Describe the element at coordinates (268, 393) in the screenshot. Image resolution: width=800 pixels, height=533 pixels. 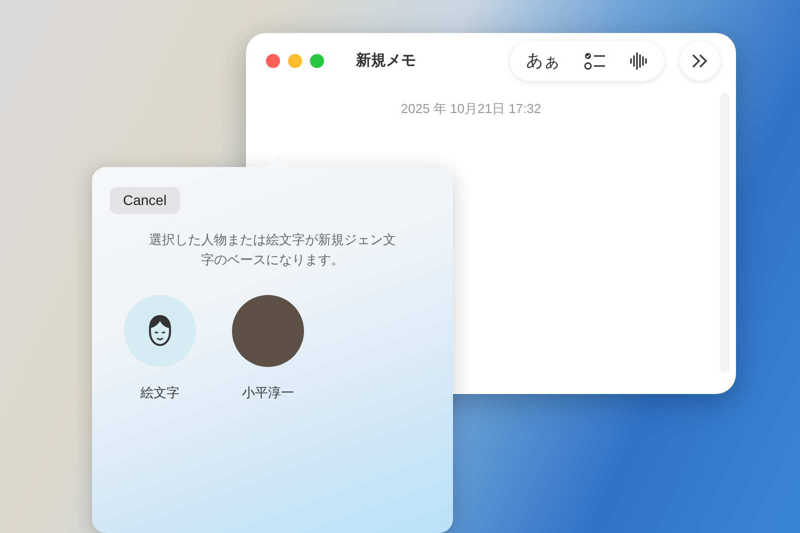
I see `person-name: 小平淳一` at that location.